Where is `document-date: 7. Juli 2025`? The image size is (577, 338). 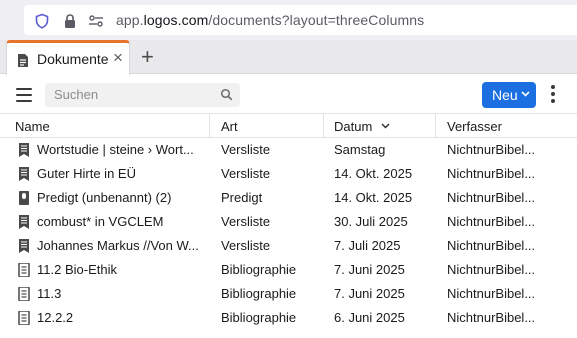
document-date: 7. Juli 2025 is located at coordinates (367, 245).